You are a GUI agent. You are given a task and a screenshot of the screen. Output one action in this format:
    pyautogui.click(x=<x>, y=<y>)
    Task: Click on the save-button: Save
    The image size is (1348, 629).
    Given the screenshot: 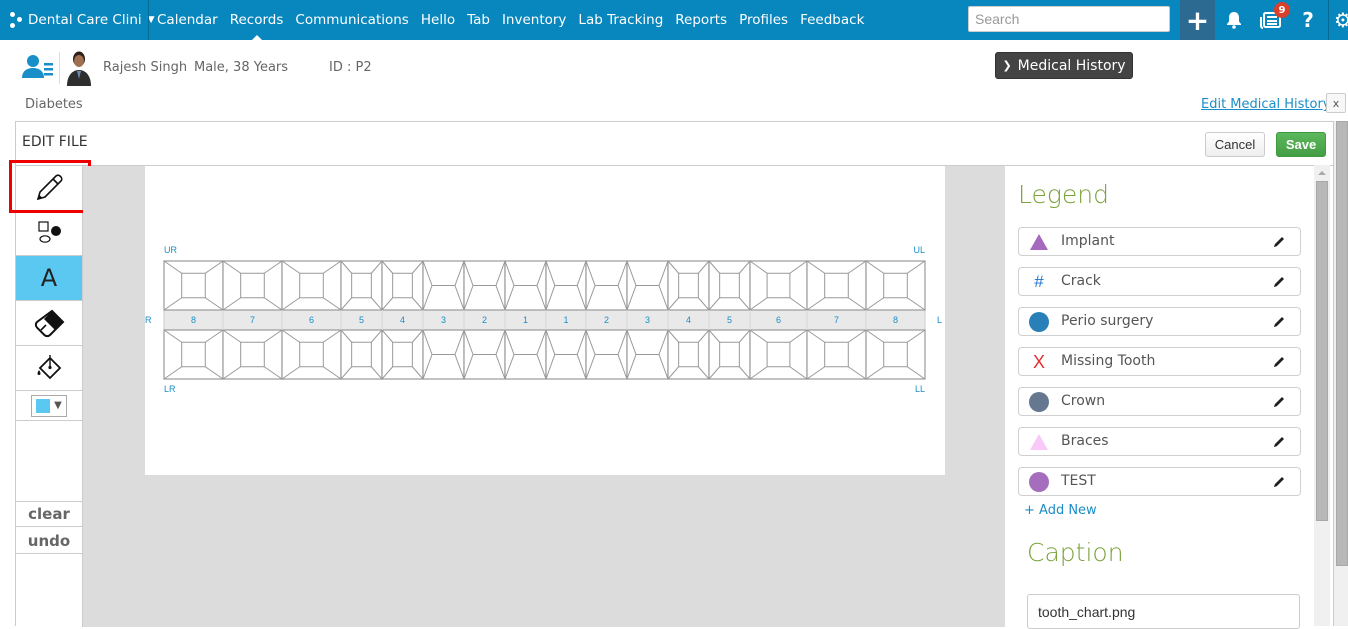 What is the action you would take?
    pyautogui.click(x=1301, y=144)
    